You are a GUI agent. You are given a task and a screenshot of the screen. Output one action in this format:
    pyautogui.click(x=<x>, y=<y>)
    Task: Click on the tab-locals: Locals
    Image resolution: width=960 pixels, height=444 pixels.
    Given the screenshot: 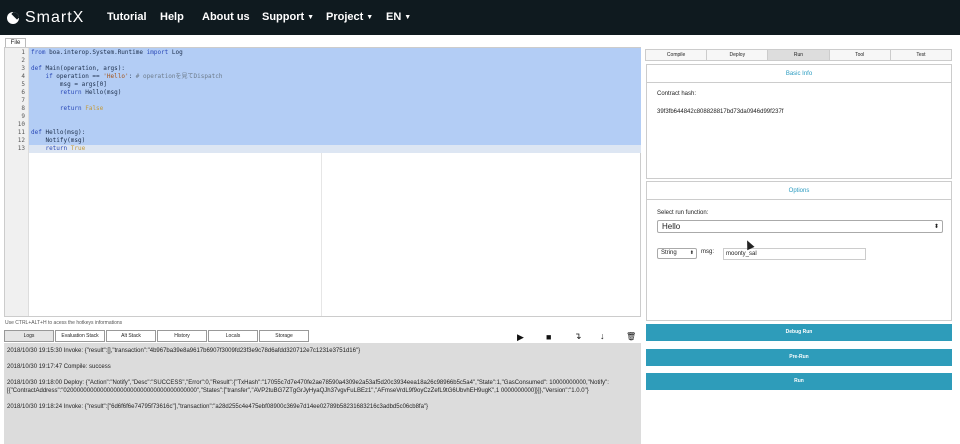 What is the action you would take?
    pyautogui.click(x=233, y=336)
    